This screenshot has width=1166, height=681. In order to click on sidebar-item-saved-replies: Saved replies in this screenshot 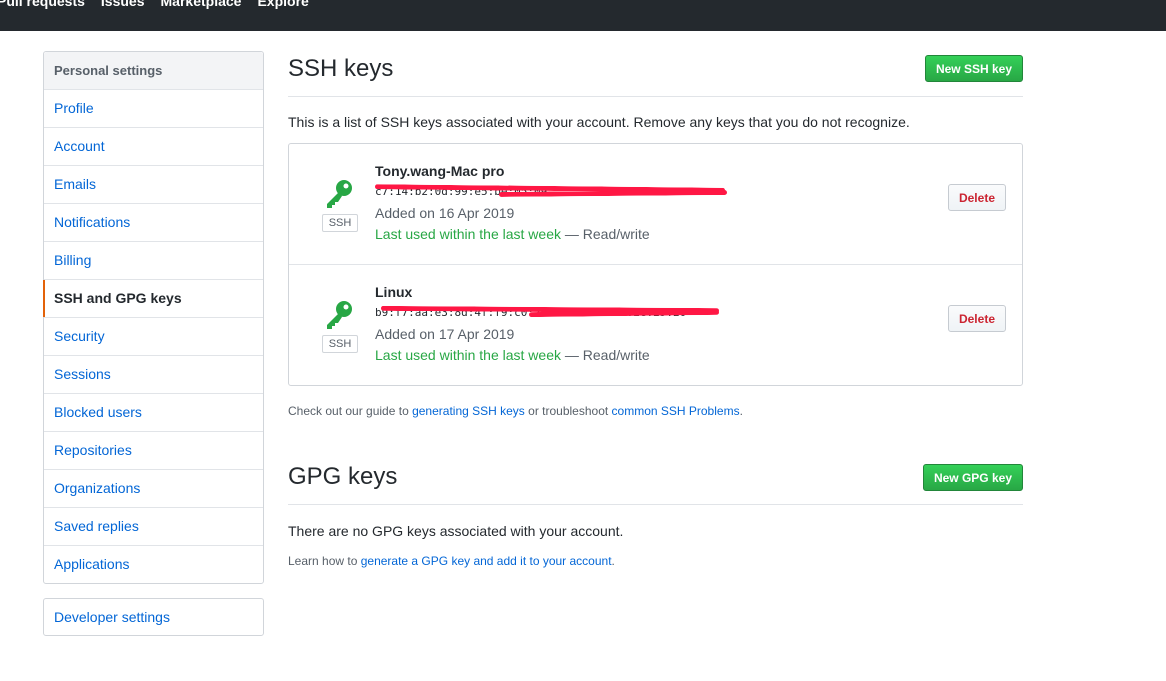, I will do `click(153, 527)`.